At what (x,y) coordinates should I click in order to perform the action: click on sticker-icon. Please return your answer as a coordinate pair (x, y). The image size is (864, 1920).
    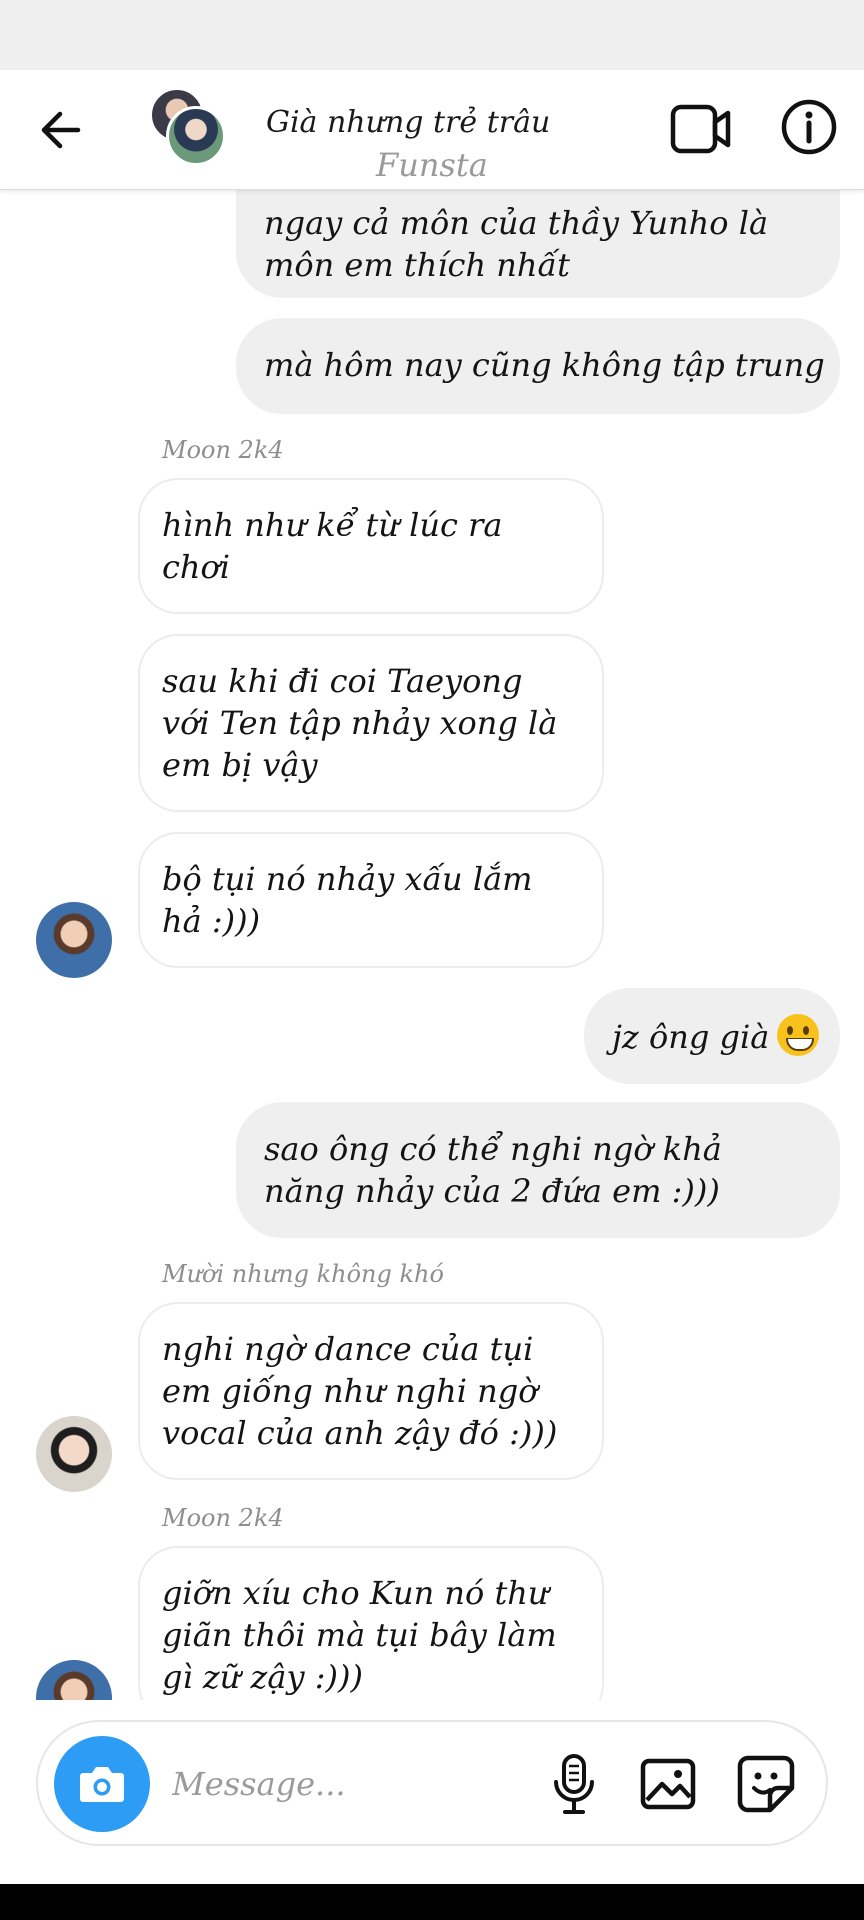
    Looking at the image, I should click on (766, 1784).